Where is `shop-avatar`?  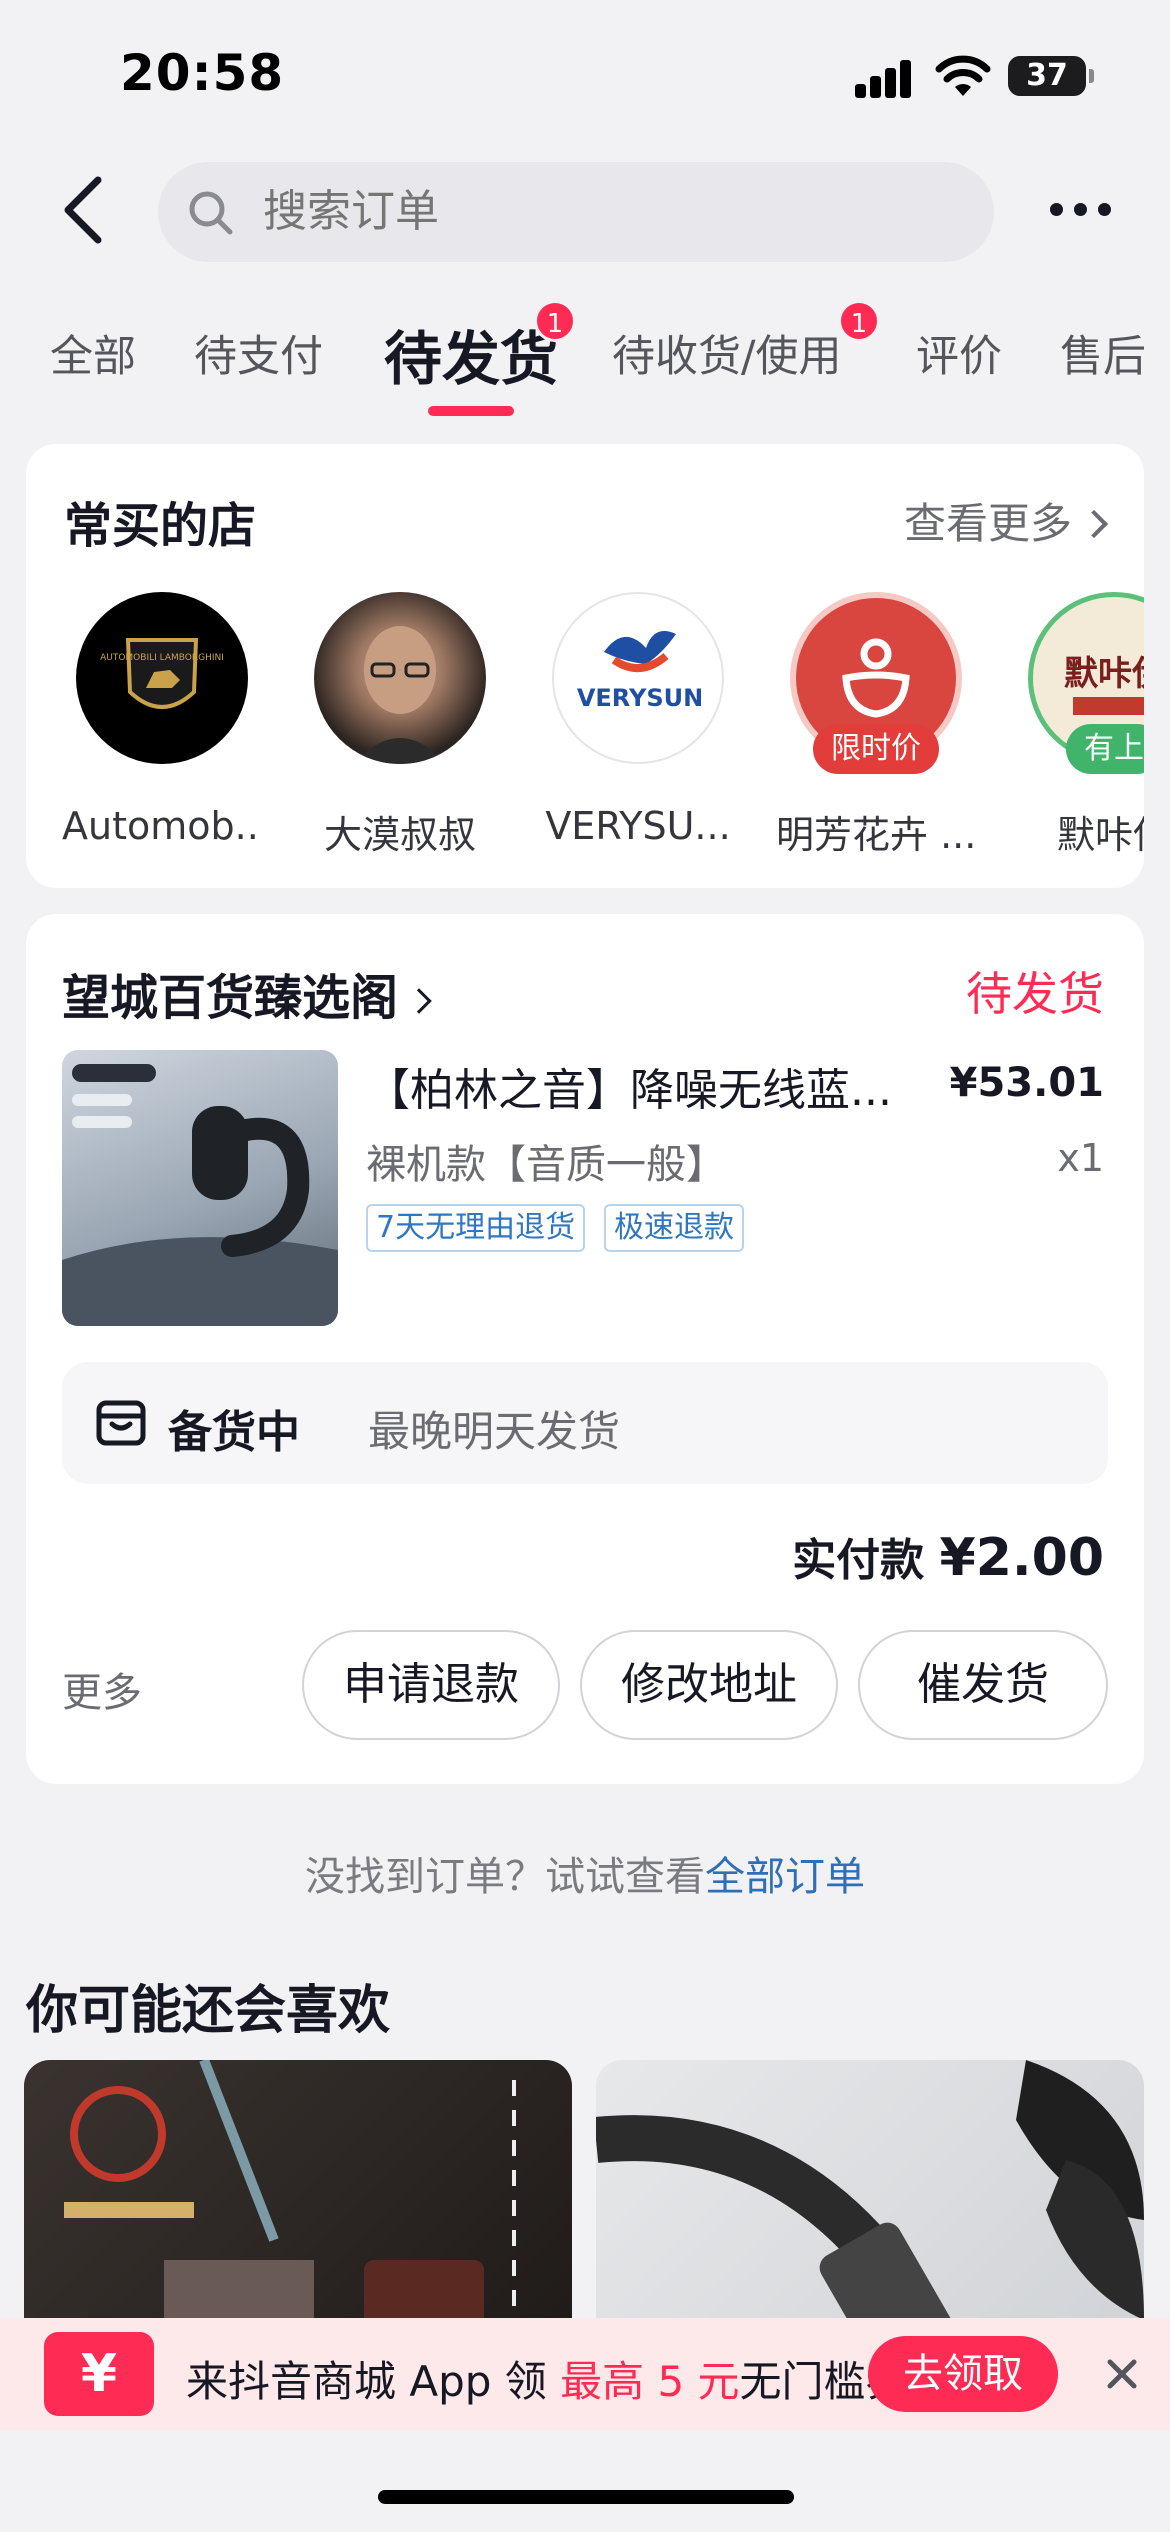
shop-avatar is located at coordinates (400, 678).